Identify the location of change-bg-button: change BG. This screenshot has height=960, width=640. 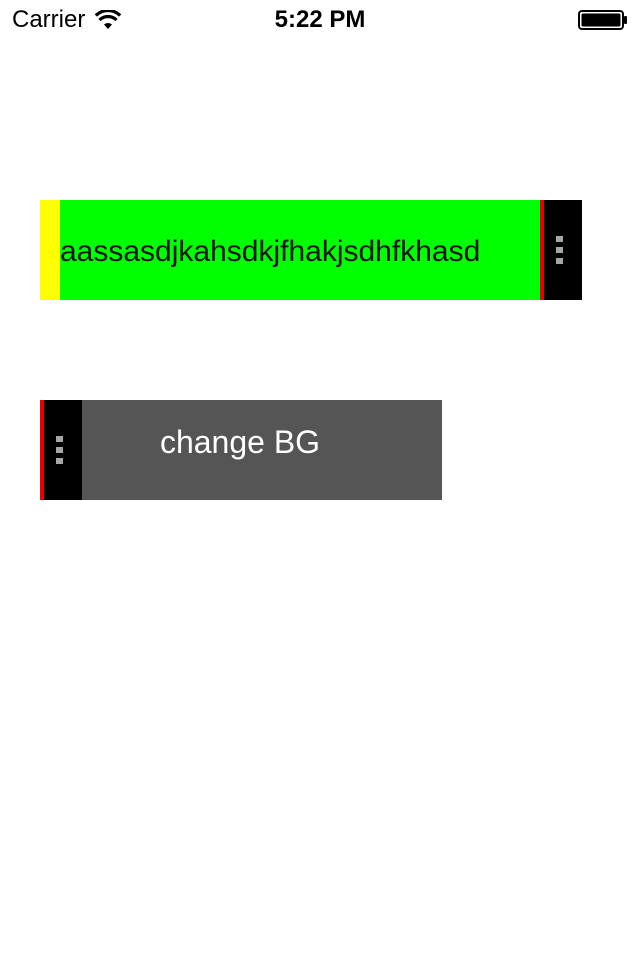
(262, 450).